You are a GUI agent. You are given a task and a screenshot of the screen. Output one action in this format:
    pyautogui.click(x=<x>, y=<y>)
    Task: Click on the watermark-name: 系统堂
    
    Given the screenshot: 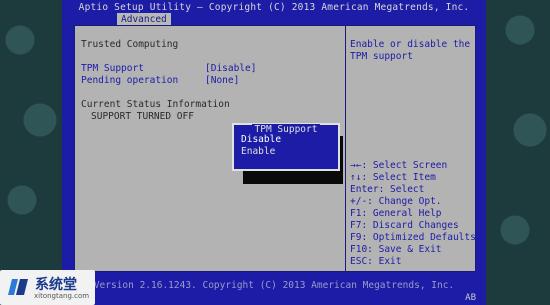 What is the action you would take?
    pyautogui.click(x=56, y=285)
    